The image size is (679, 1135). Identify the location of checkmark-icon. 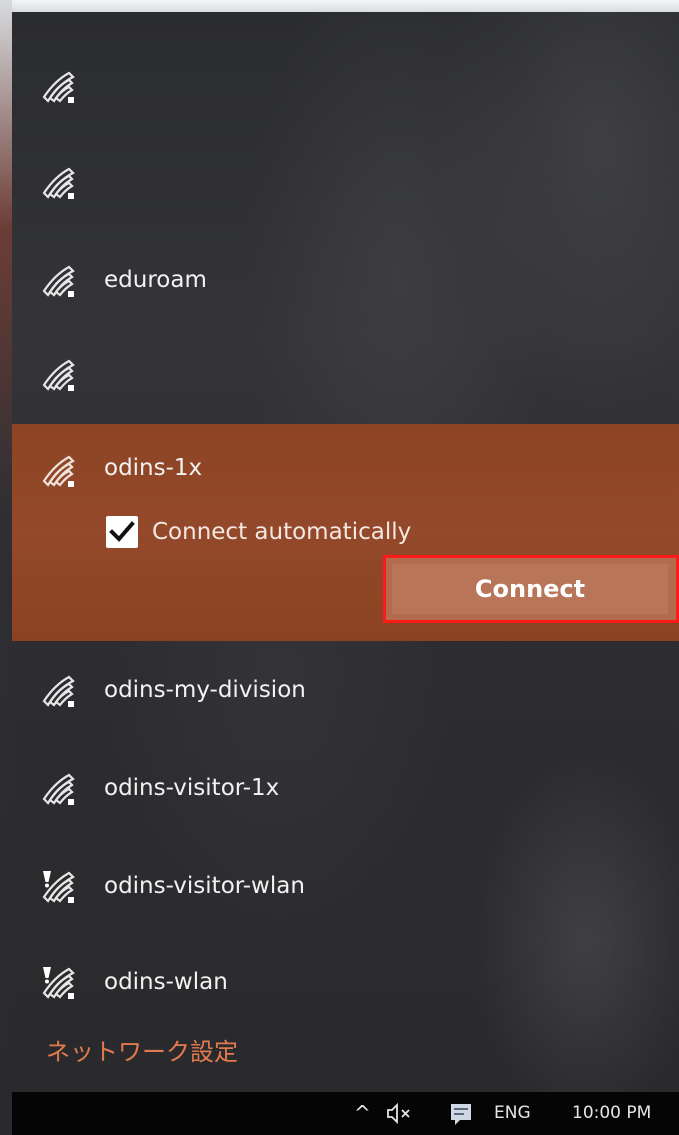
(122, 531).